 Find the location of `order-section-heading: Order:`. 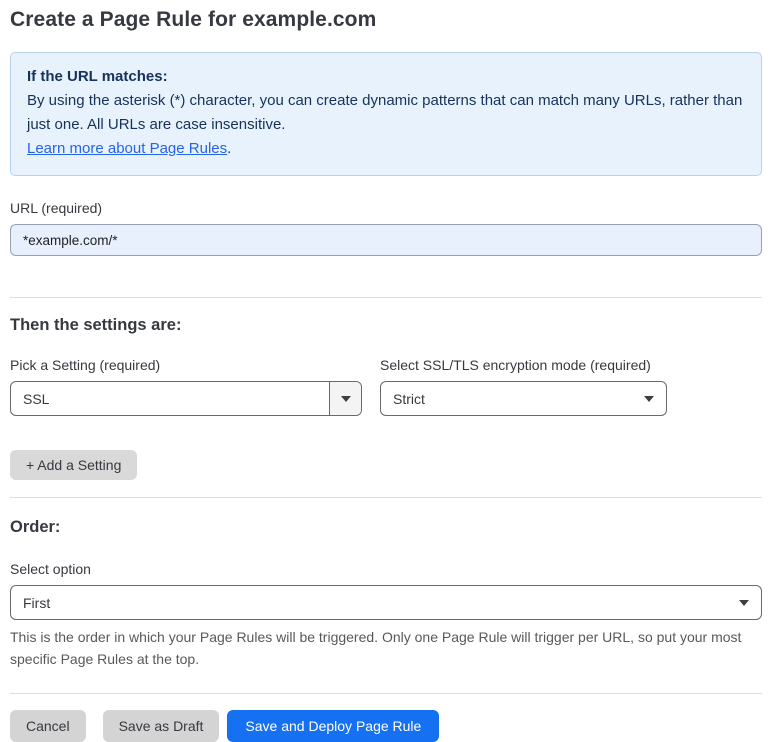

order-section-heading: Order: is located at coordinates (35, 527).